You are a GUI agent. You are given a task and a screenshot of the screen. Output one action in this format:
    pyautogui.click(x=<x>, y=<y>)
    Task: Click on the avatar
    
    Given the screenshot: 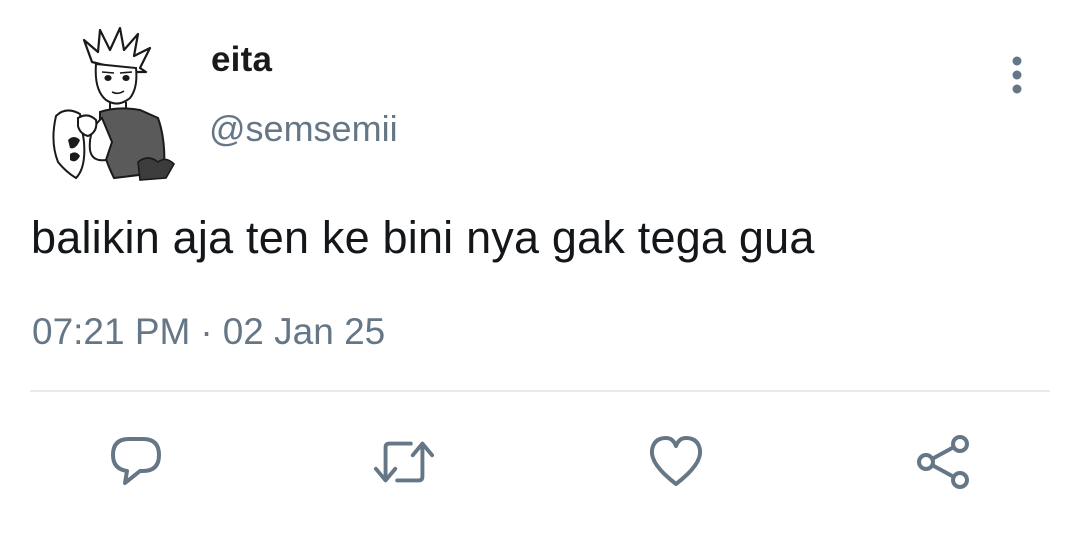 What is the action you would take?
    pyautogui.click(x=115, y=103)
    